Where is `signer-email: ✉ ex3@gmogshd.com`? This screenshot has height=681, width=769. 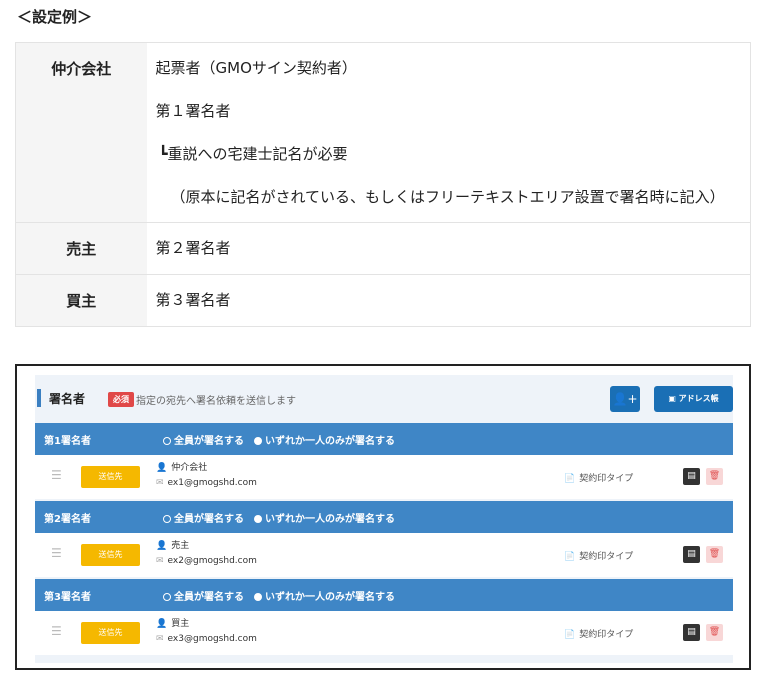 signer-email: ✉ ex3@gmogshd.com is located at coordinates (206, 639).